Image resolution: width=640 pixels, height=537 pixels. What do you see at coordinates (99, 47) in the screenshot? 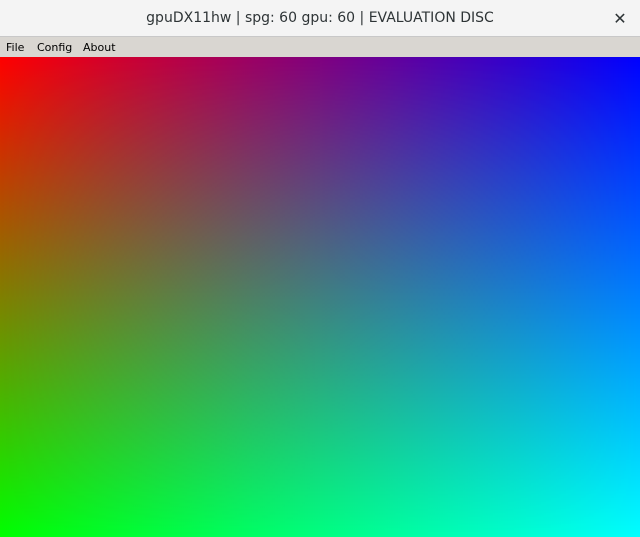
I see `menu-about: About` at bounding box center [99, 47].